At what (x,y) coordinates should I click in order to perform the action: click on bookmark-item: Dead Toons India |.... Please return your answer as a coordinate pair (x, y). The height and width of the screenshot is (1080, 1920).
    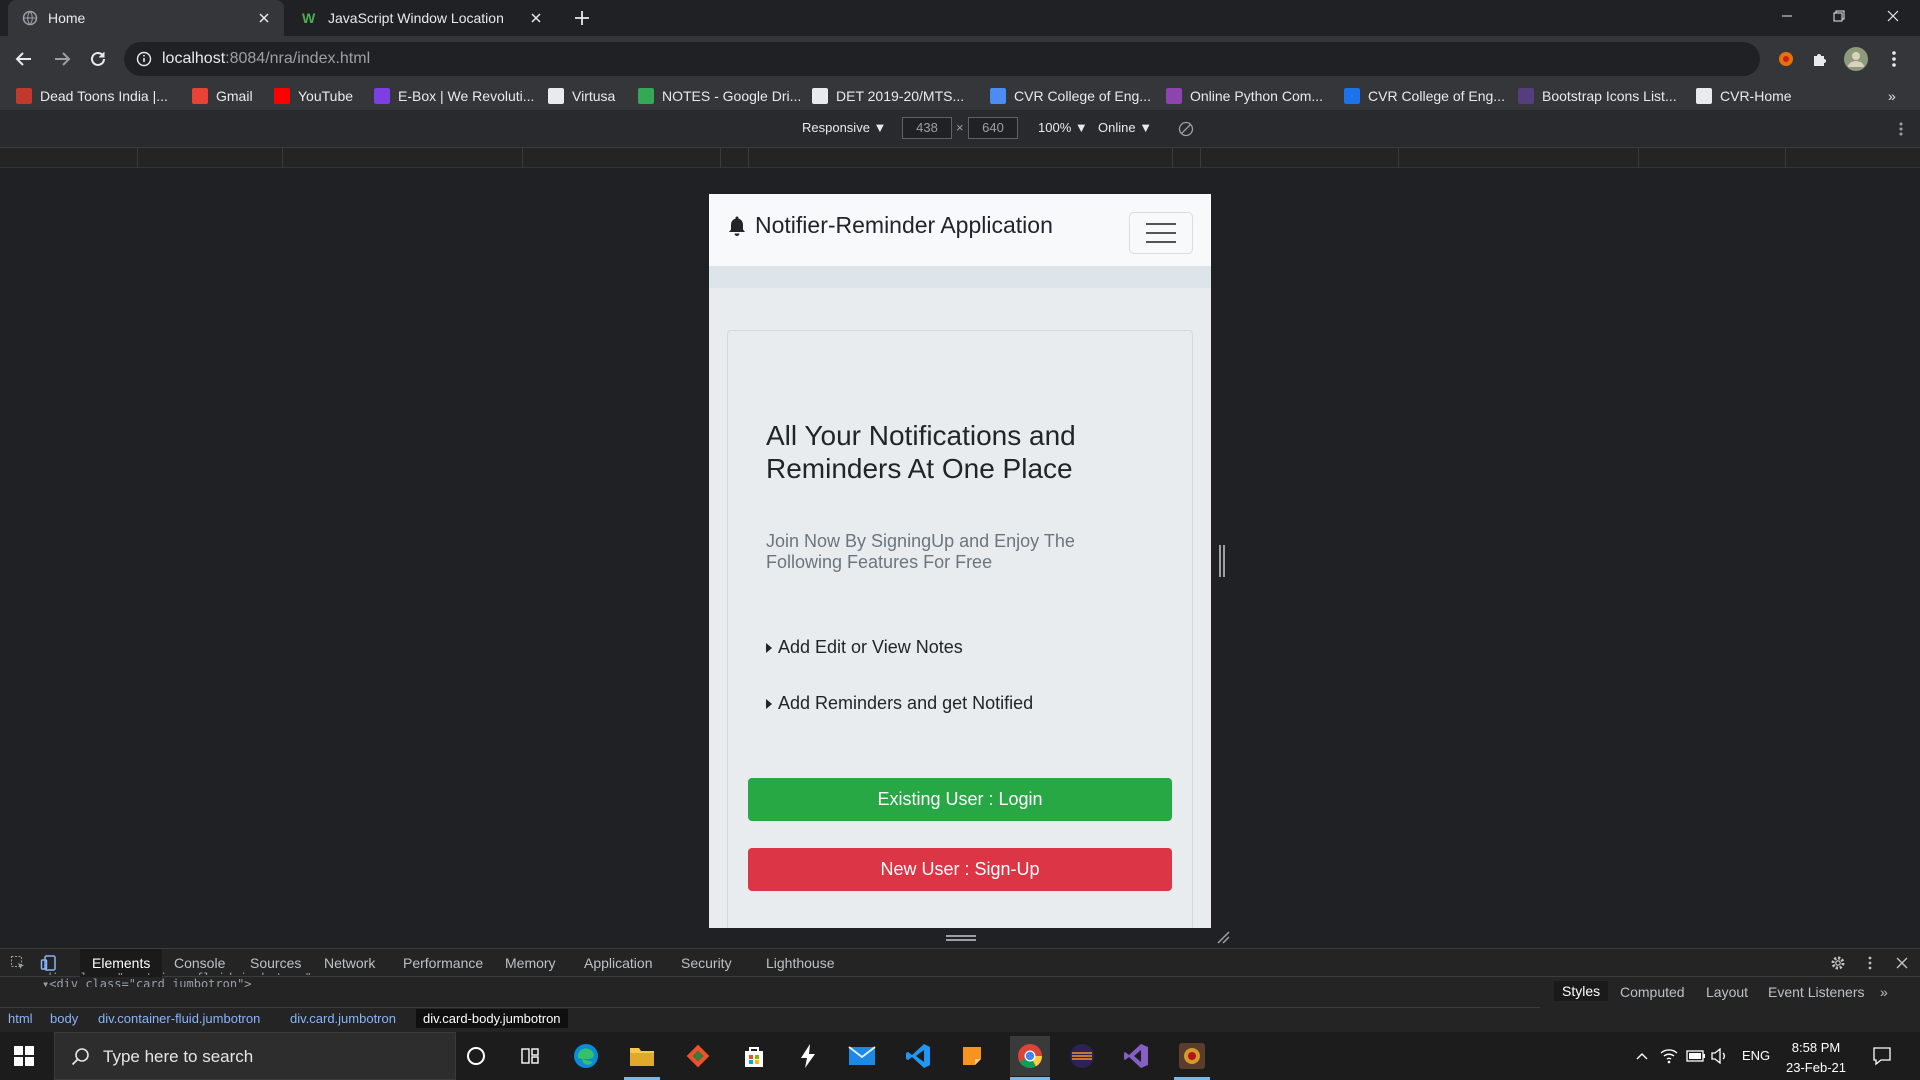
    Looking at the image, I should click on (92, 96).